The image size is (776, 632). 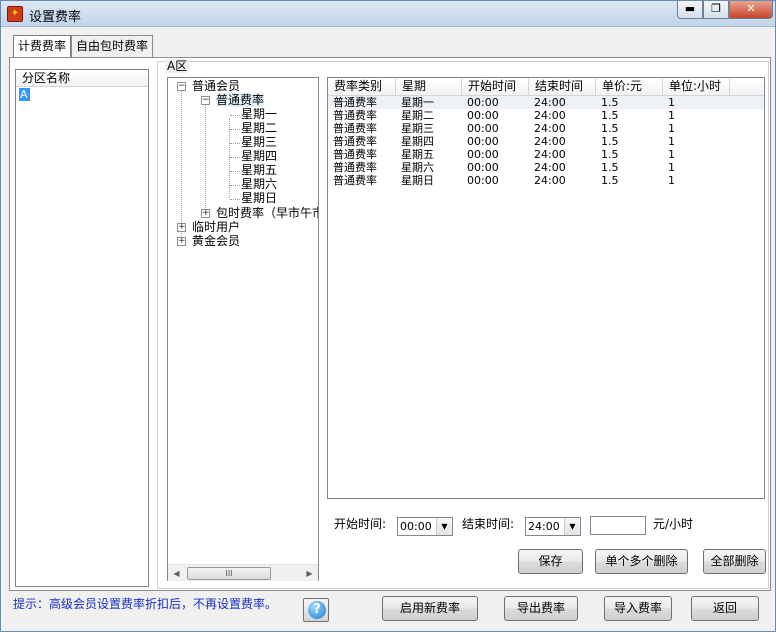 I want to click on tree-node-monday: 星期一, so click(x=259, y=114).